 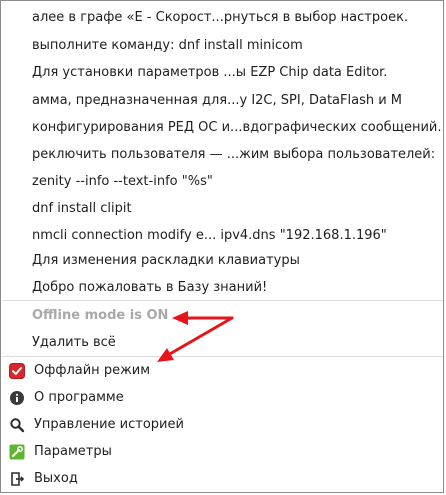 I want to click on clear-all-item: Удалить всё, so click(x=74, y=343).